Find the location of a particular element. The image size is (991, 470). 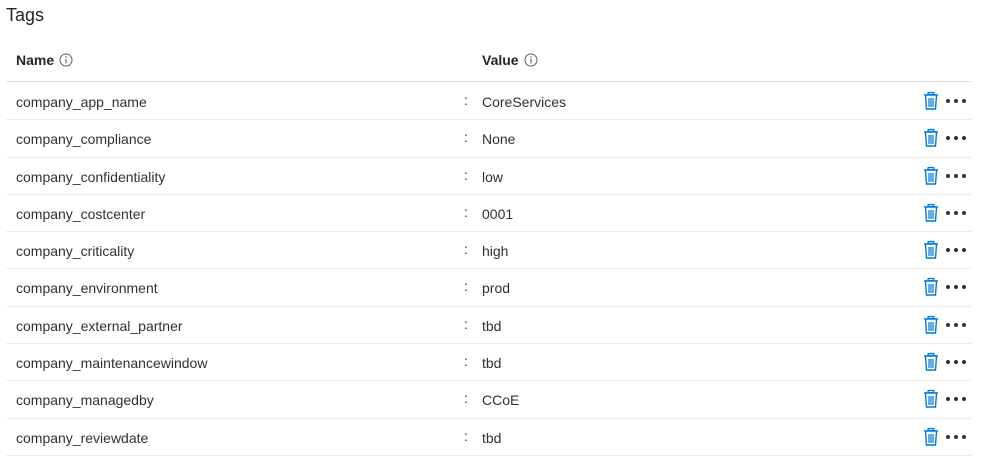

column-header-name-label: Name is located at coordinates (35, 60).